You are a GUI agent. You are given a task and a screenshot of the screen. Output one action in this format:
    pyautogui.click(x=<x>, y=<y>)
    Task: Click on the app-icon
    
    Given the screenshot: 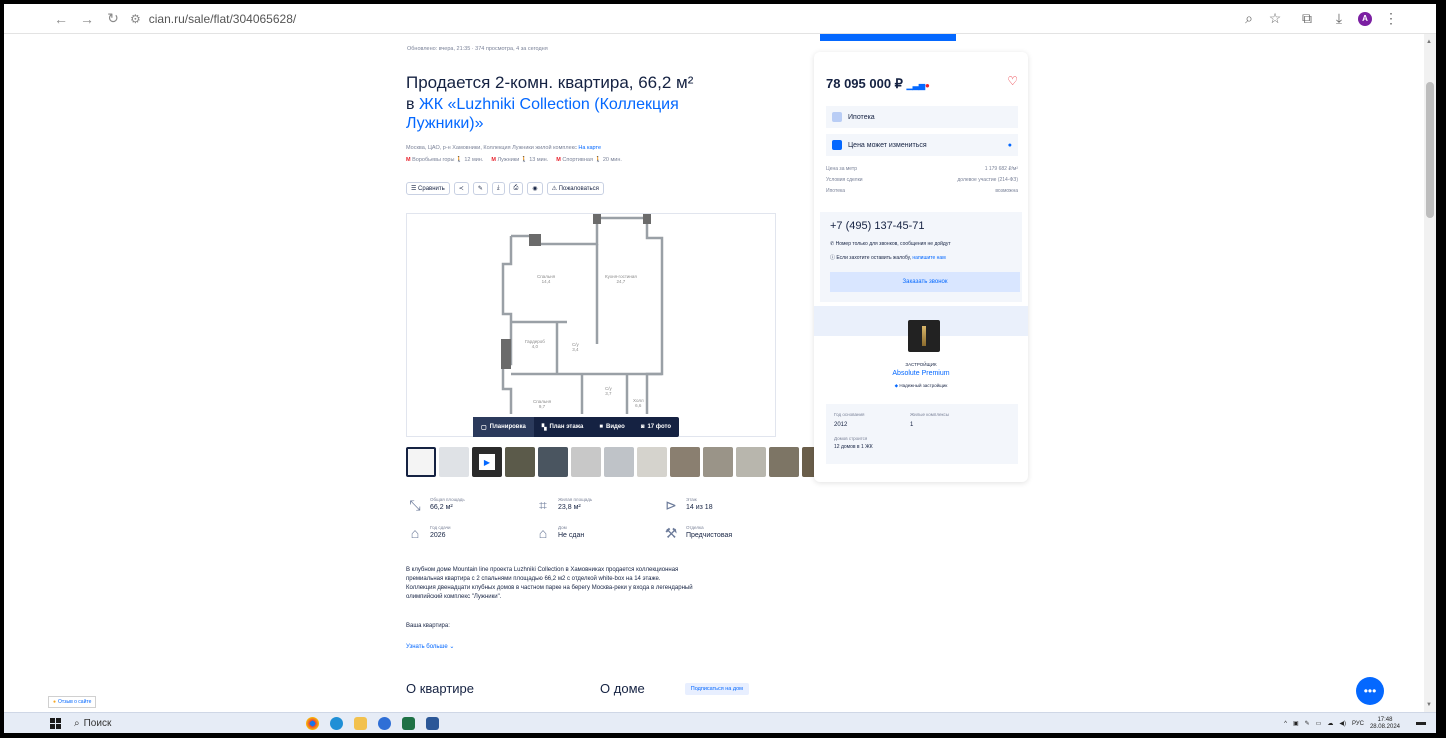 What is the action you would take?
    pyautogui.click(x=384, y=723)
    